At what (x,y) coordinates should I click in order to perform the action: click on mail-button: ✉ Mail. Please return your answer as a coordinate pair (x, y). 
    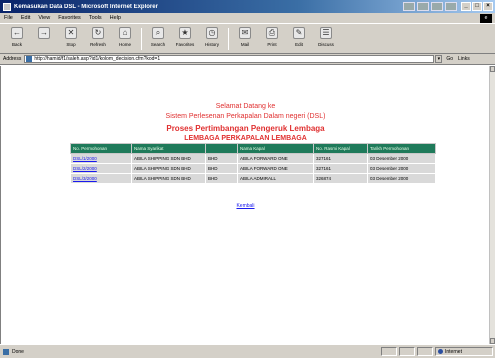
    Looking at the image, I should click on (245, 39).